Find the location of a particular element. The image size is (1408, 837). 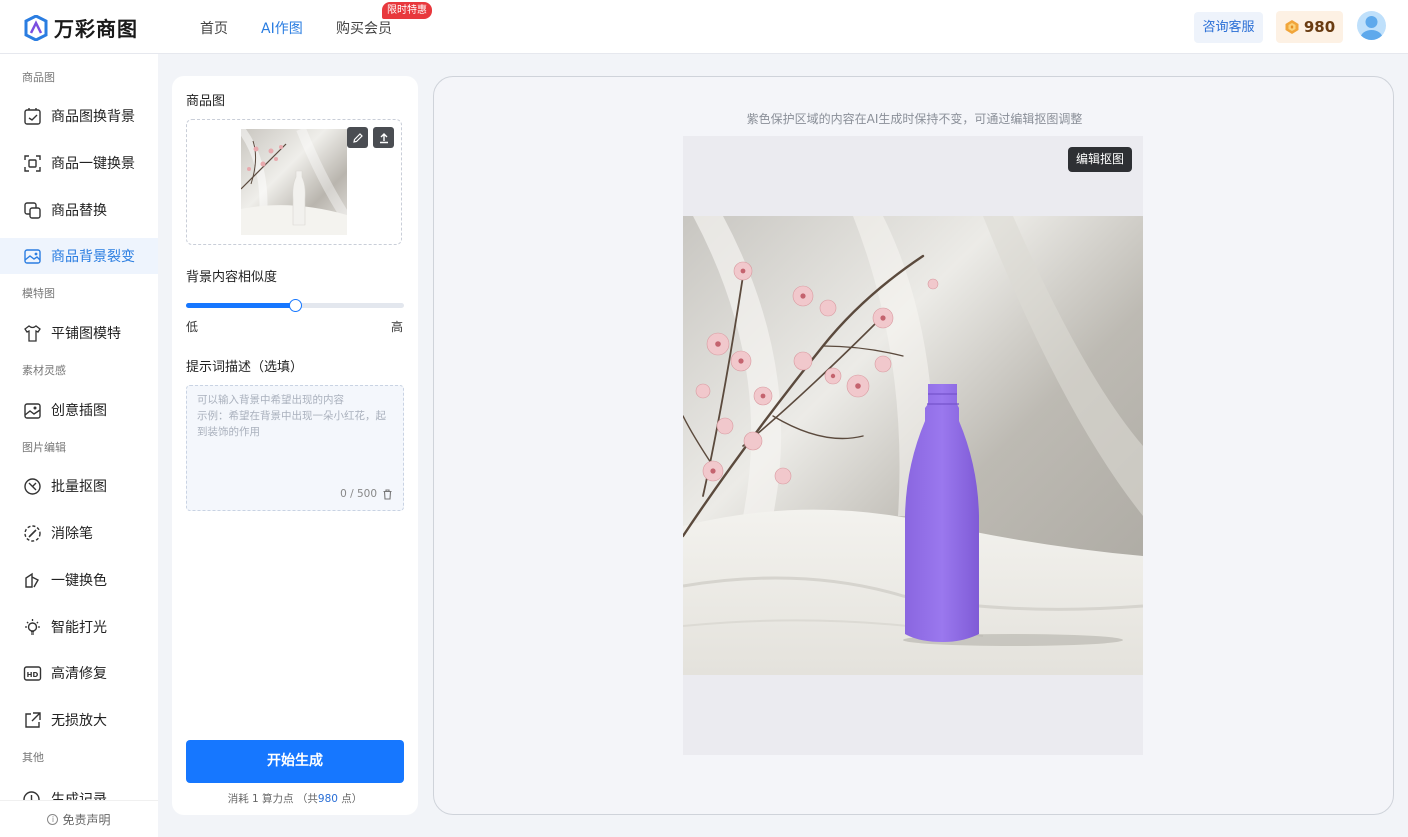

shirt-model-icon is located at coordinates (32, 333).